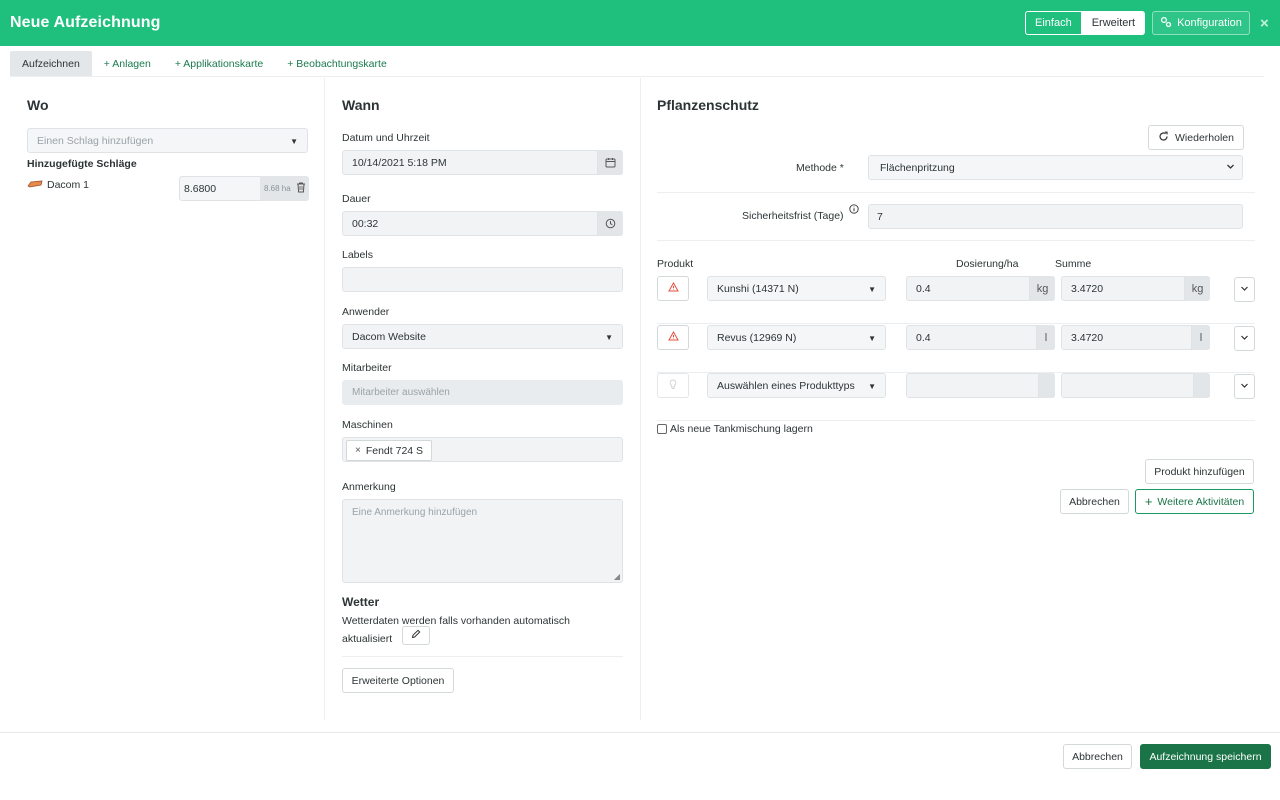 The width and height of the screenshot is (1280, 800). Describe the element at coordinates (757, 337) in the screenshot. I see `product-name: Revus (12969 N)` at that location.